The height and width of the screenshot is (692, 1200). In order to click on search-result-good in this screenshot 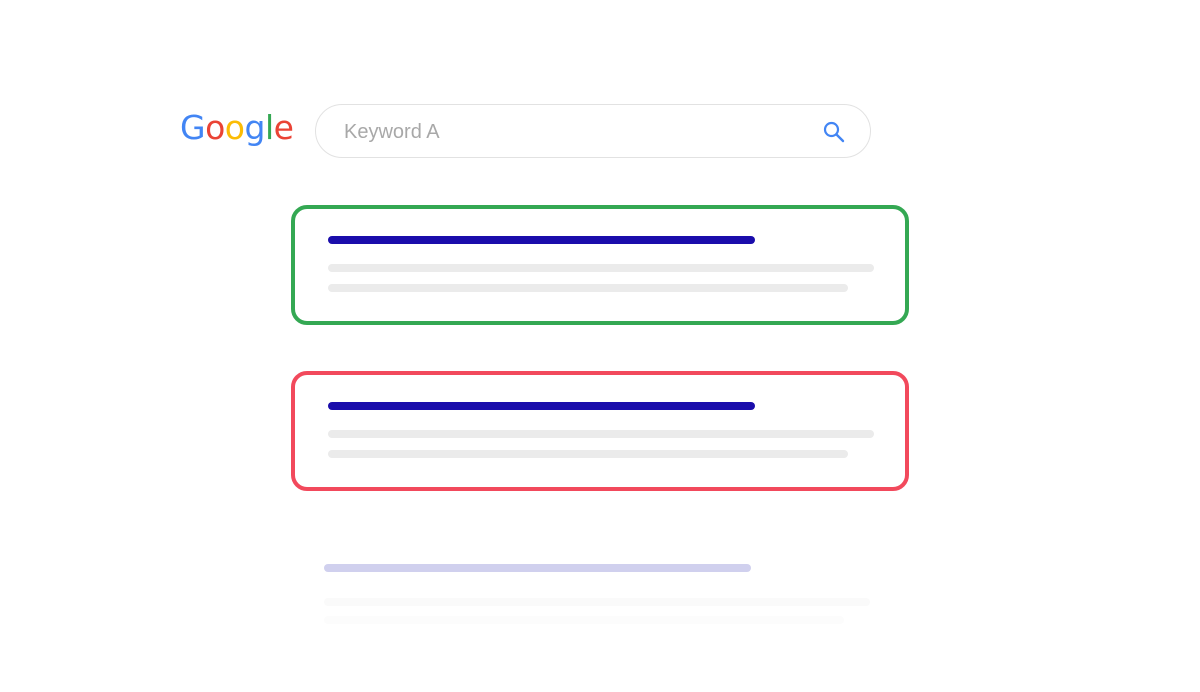, I will do `click(600, 265)`.